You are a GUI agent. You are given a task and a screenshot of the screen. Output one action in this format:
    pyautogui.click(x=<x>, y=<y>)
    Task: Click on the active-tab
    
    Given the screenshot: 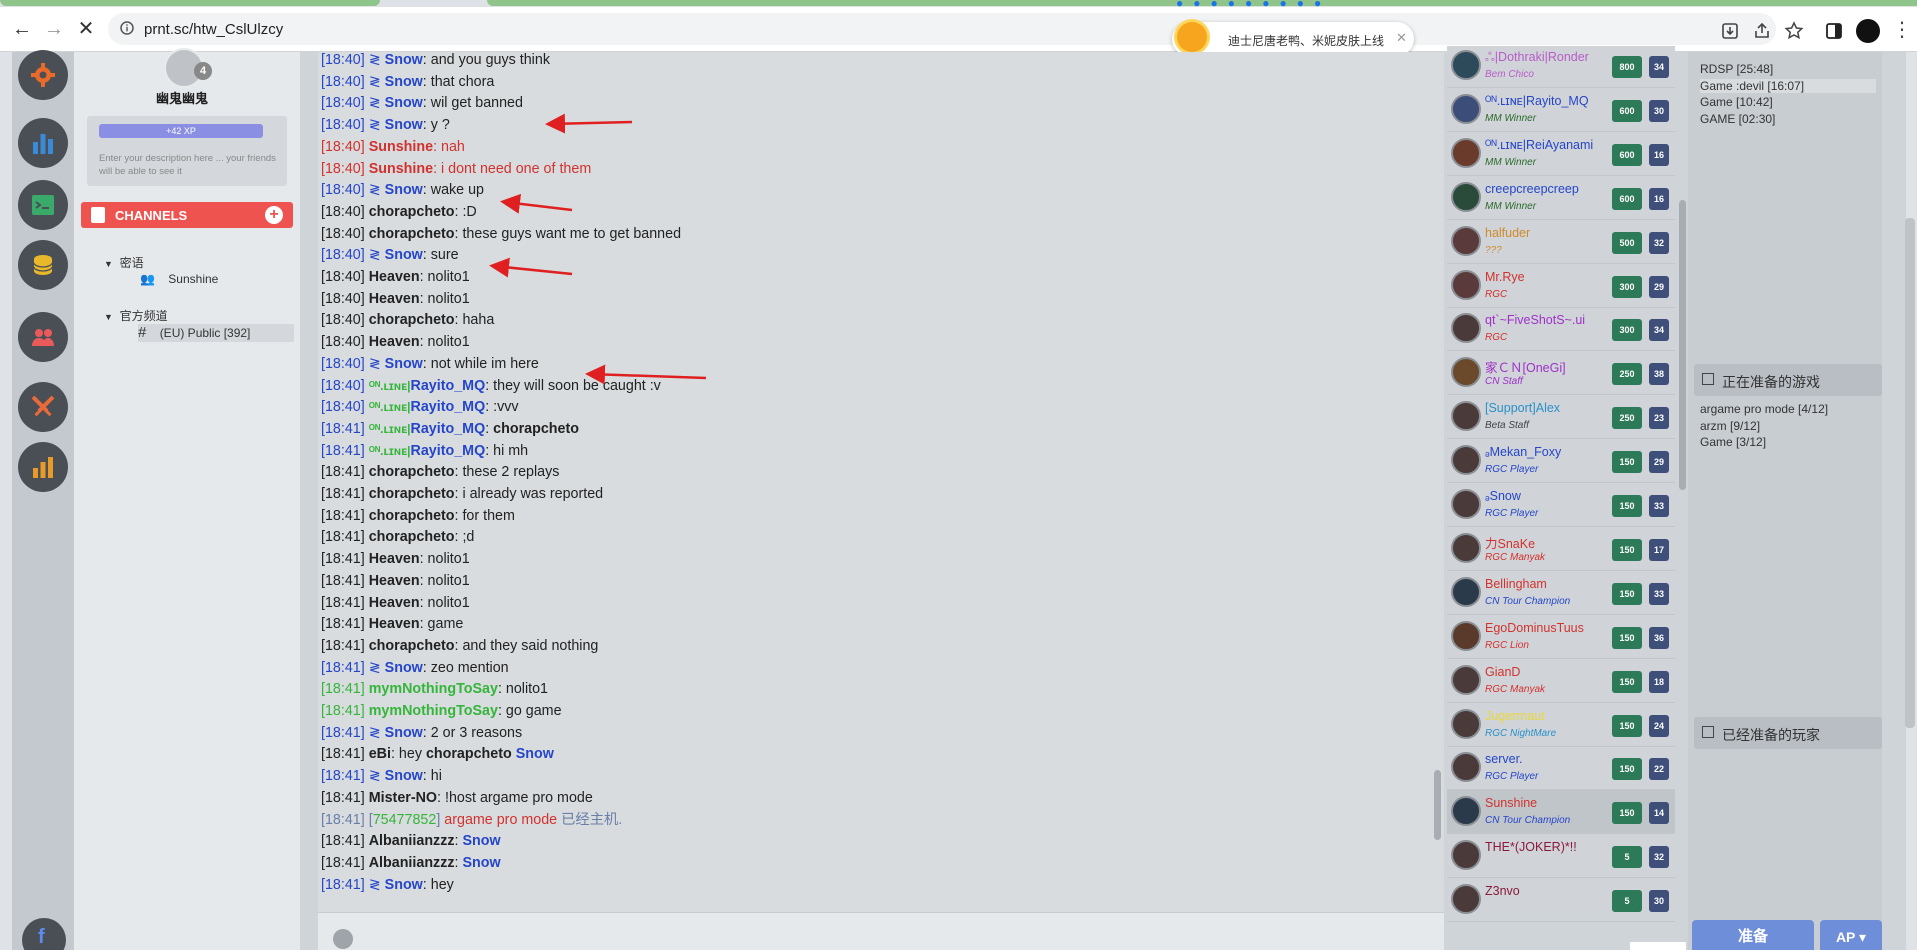 What is the action you would take?
    pyautogui.click(x=190, y=3)
    